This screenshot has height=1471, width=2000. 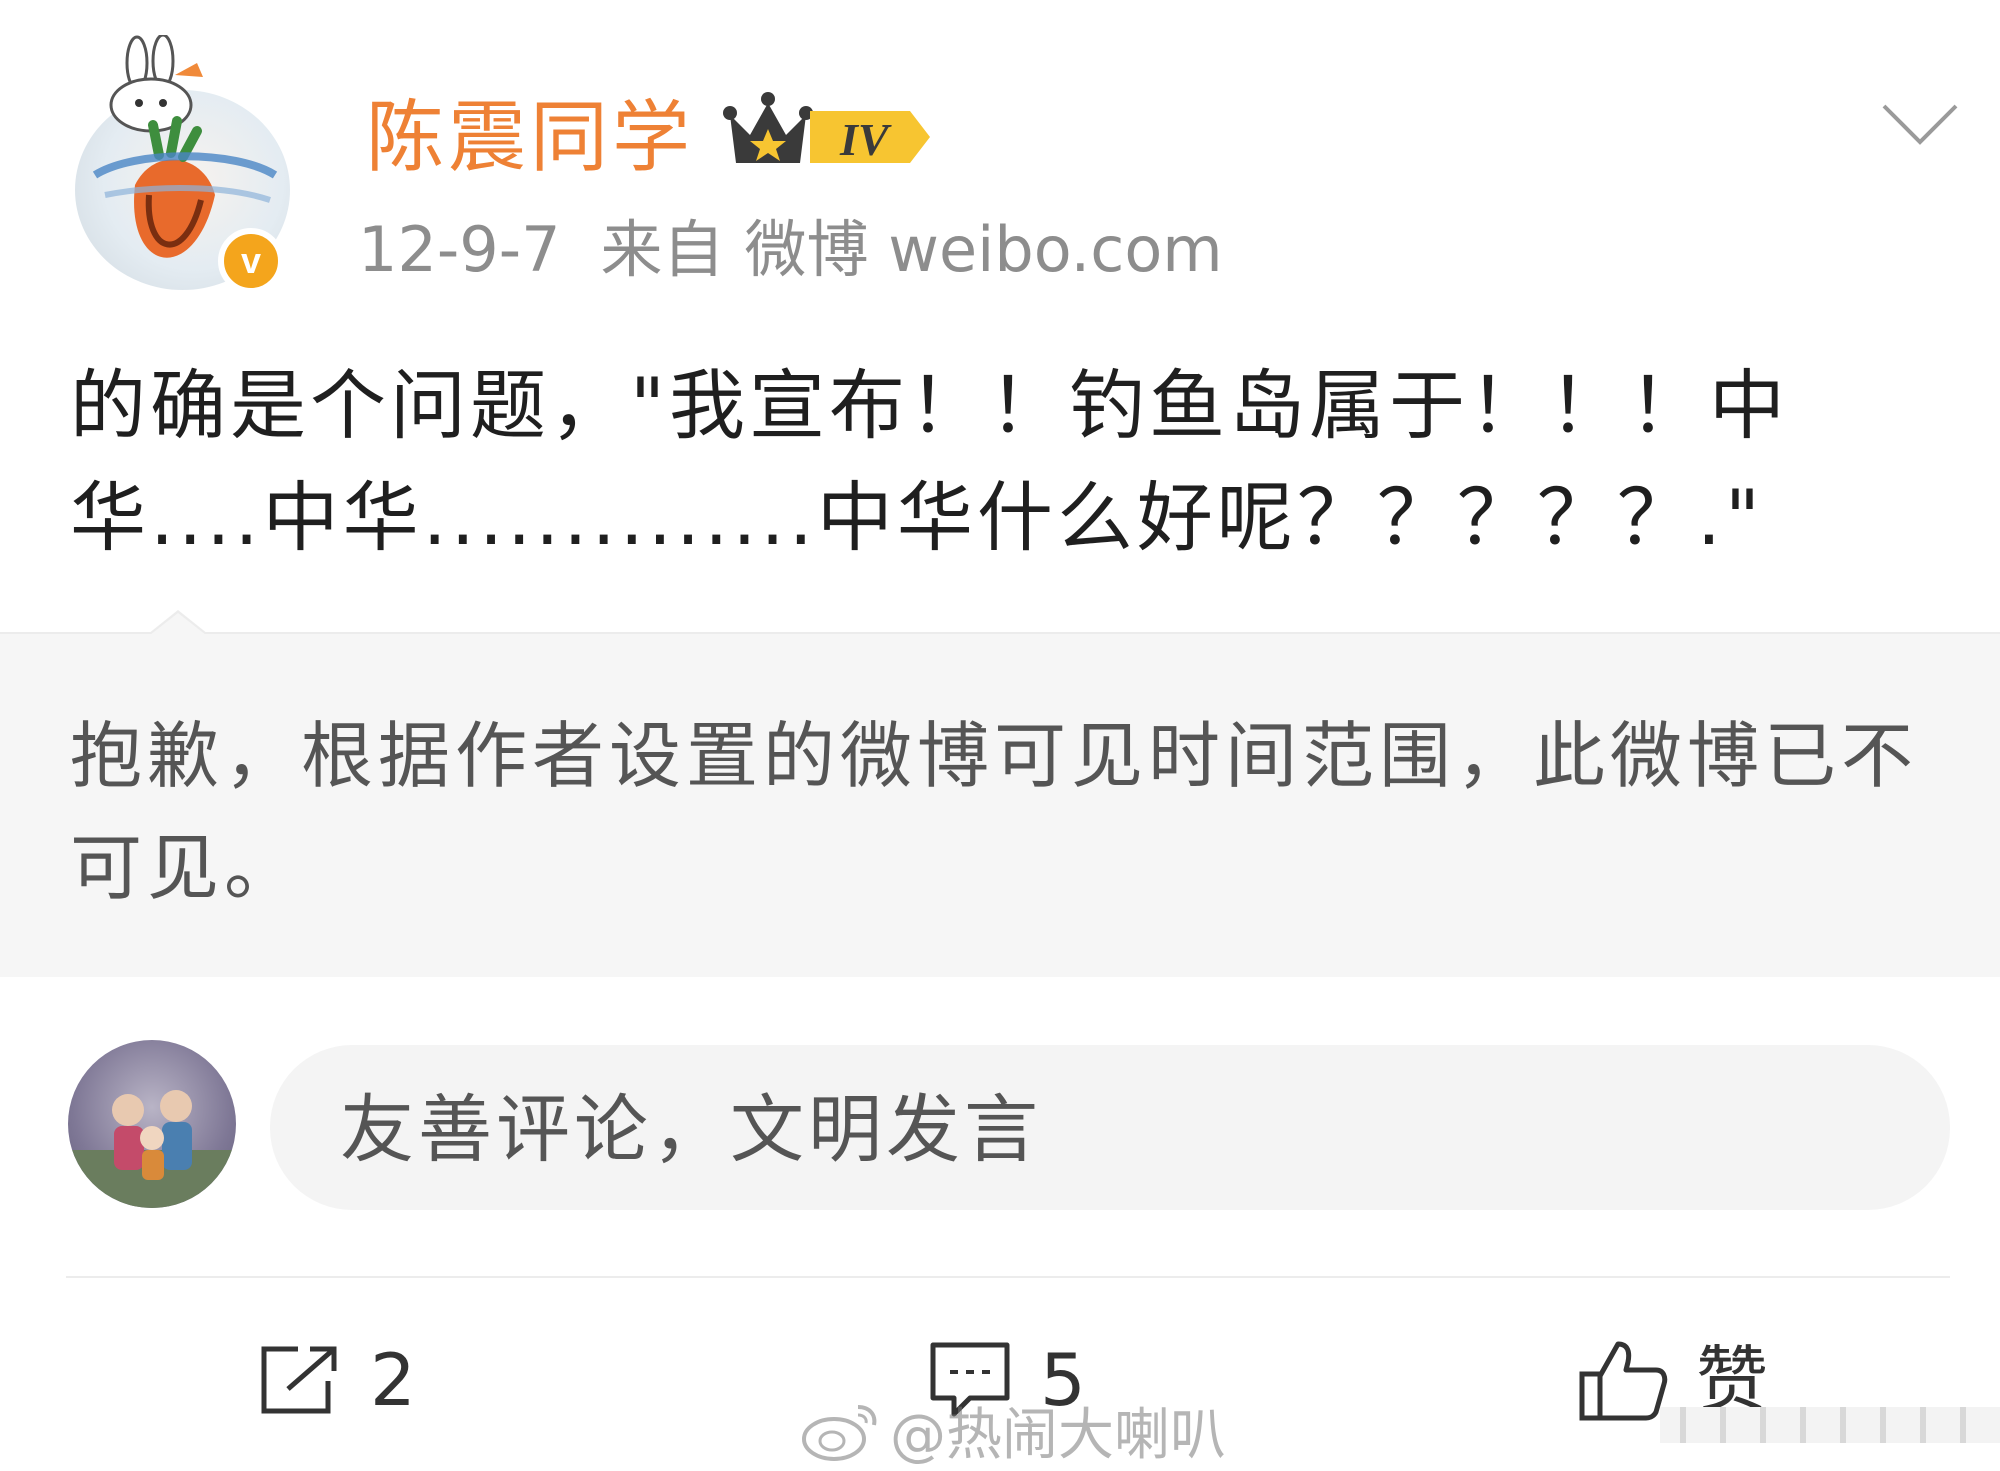 I want to click on repost-button: 2, so click(x=337, y=1380).